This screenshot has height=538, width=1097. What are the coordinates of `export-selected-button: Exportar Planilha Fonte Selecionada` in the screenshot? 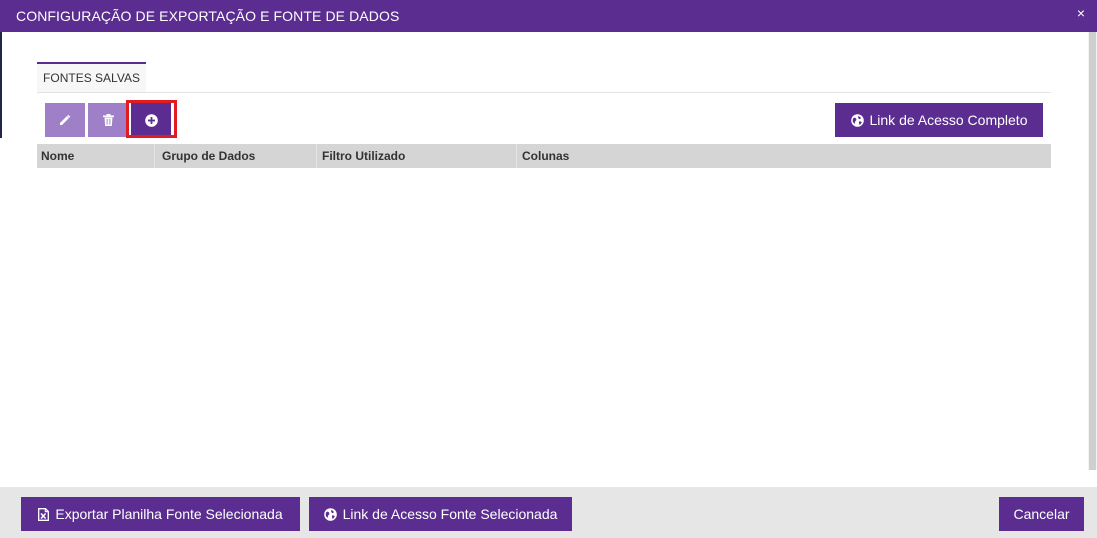 It's located at (160, 514).